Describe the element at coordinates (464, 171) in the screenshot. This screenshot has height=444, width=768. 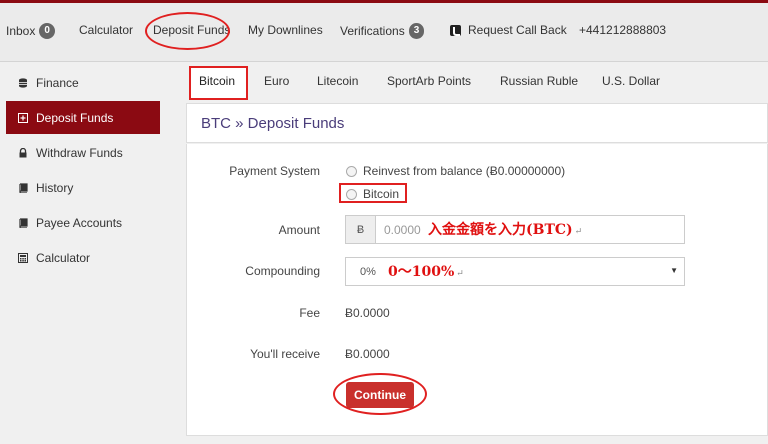
I see `radio-reinvest-label: Reinvest from balance (Ƀ0.00000000)` at that location.